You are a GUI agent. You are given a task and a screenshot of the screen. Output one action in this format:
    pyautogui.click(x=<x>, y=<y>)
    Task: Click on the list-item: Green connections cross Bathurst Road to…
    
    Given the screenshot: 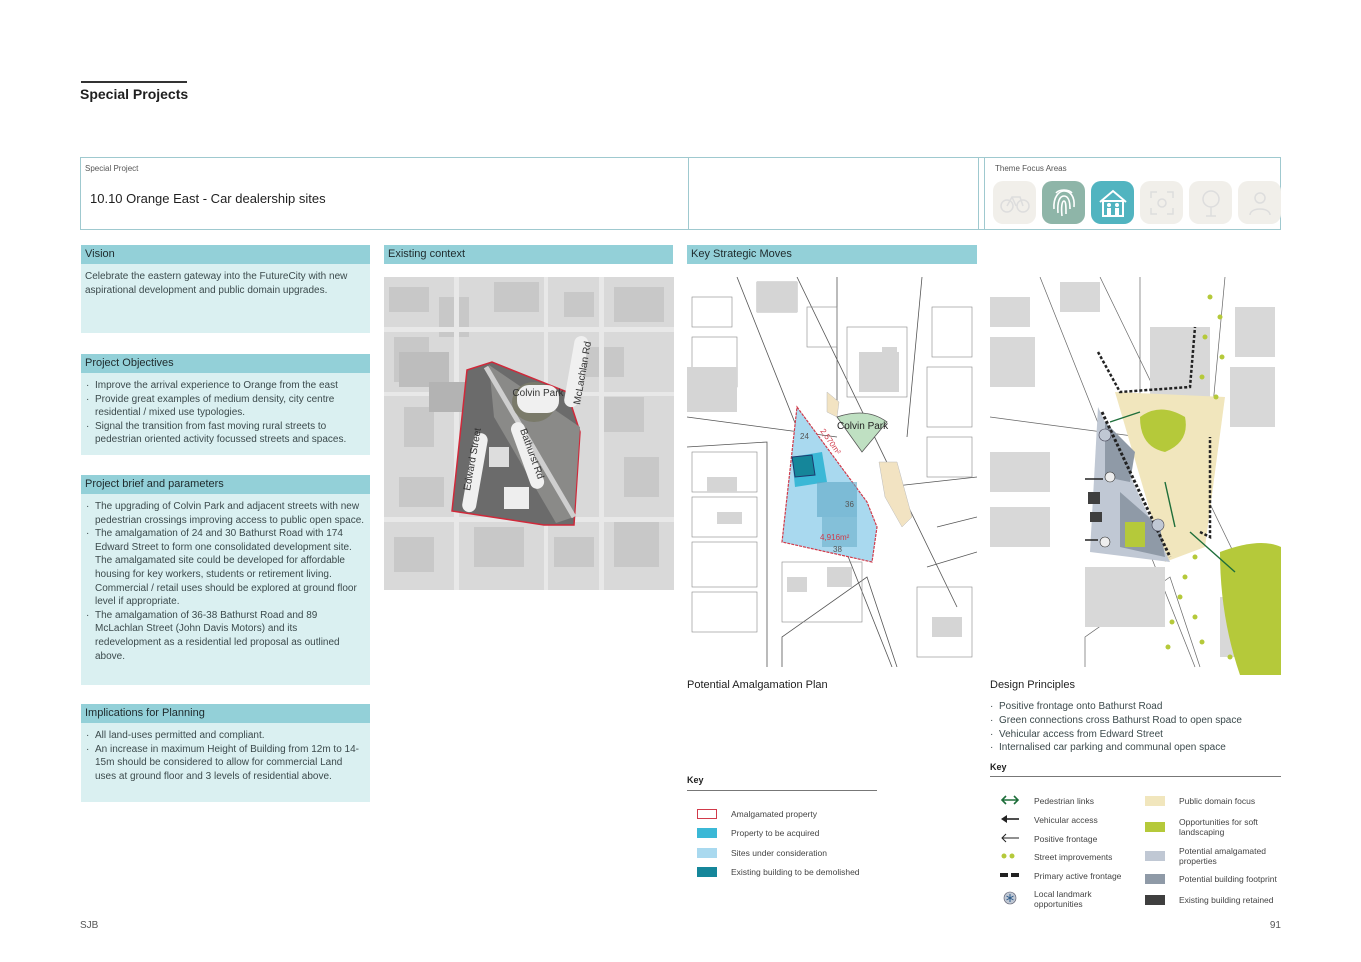 What is the action you would take?
    pyautogui.click(x=1116, y=721)
    